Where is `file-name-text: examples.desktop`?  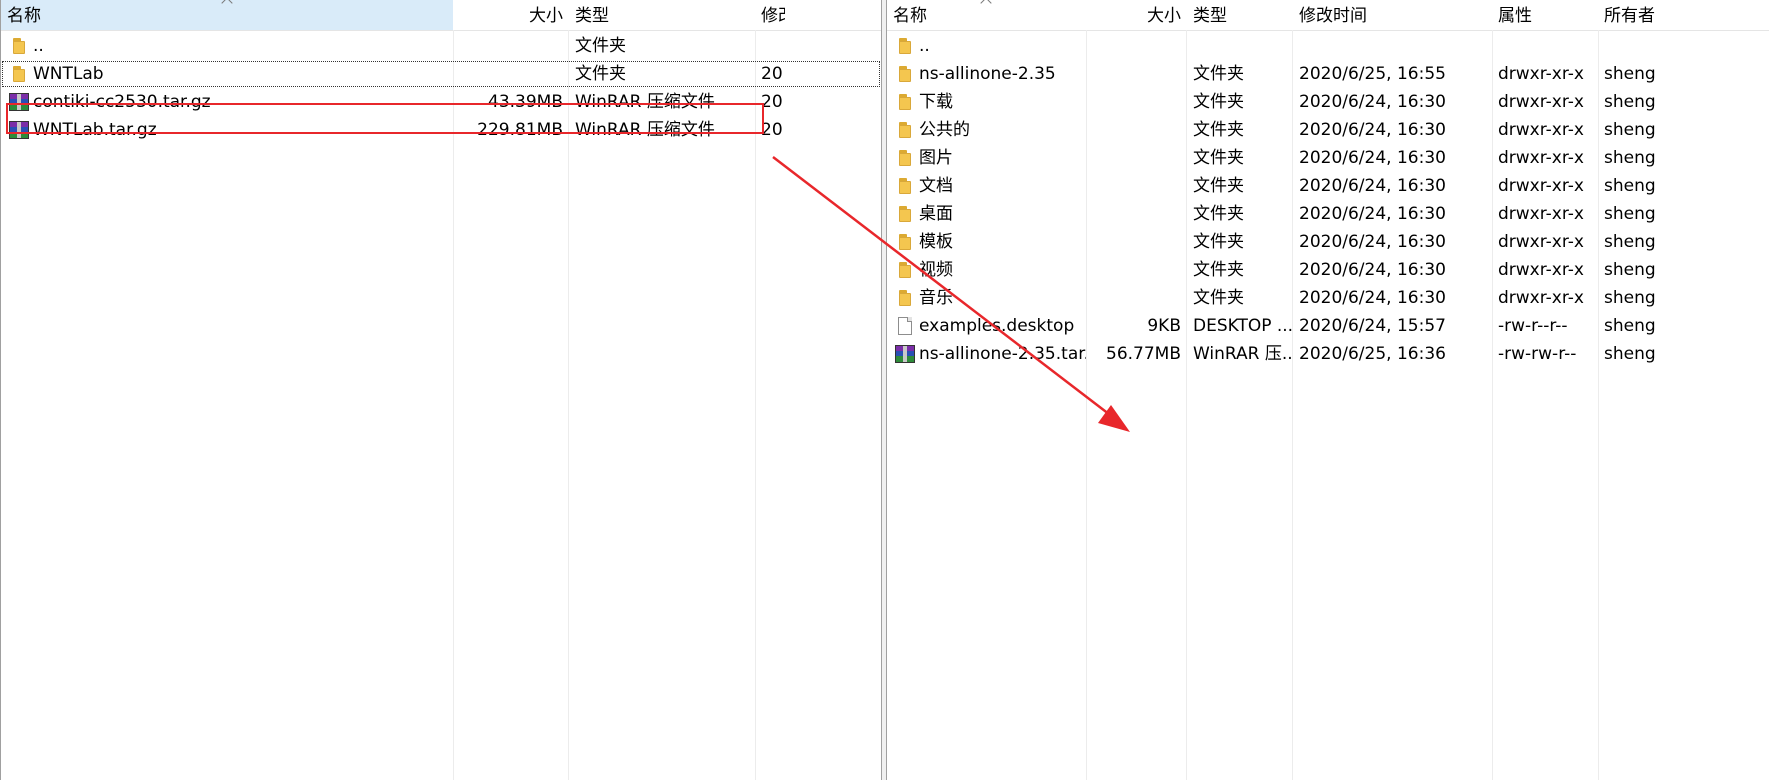
file-name-text: examples.desktop is located at coordinates (997, 326).